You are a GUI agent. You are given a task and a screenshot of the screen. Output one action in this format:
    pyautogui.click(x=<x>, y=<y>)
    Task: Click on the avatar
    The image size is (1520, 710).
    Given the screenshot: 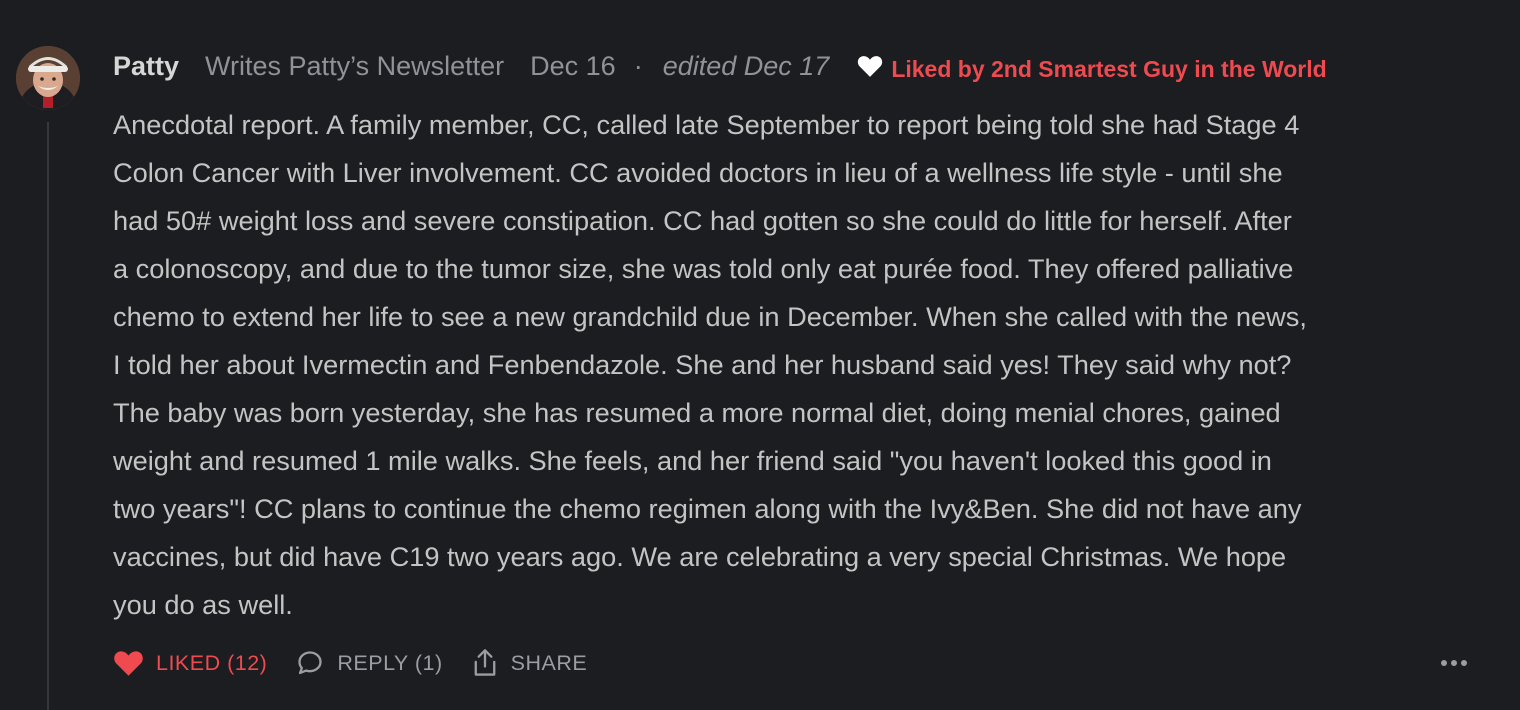 What is the action you would take?
    pyautogui.click(x=48, y=78)
    